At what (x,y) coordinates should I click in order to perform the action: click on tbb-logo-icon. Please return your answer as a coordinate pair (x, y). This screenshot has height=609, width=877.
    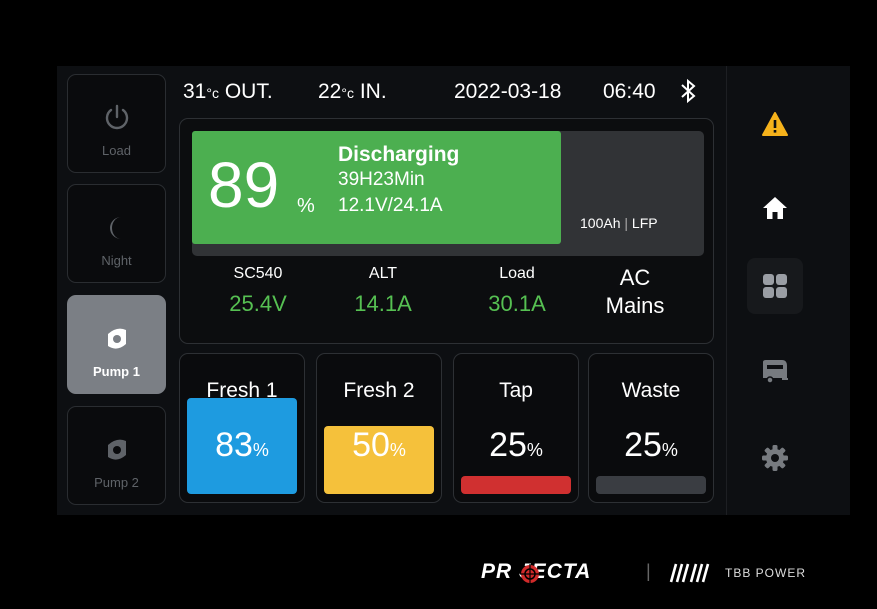
    Looking at the image, I should click on (689, 575).